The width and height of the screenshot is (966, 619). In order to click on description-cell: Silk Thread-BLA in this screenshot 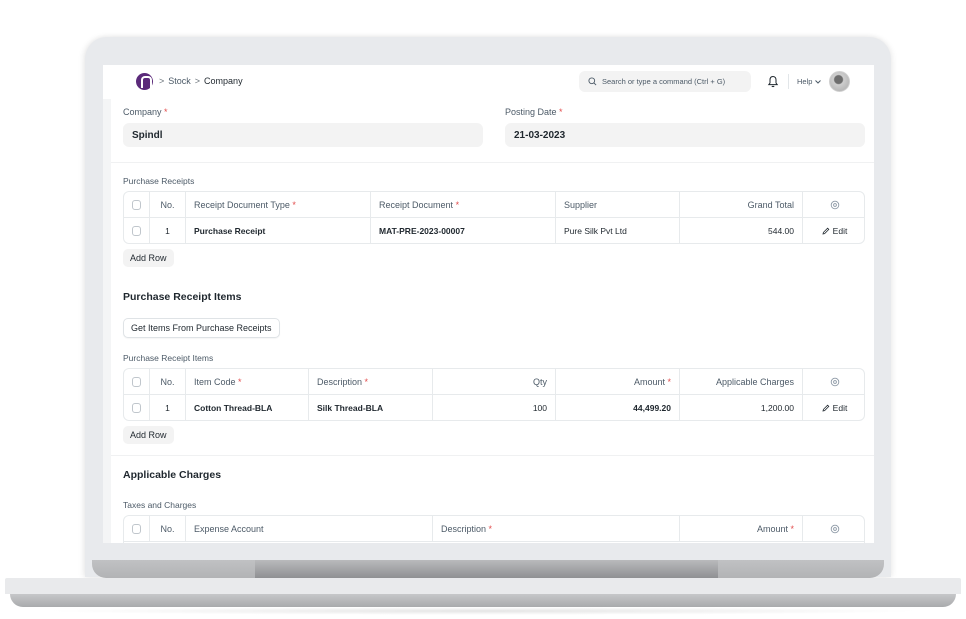, I will do `click(371, 407)`.